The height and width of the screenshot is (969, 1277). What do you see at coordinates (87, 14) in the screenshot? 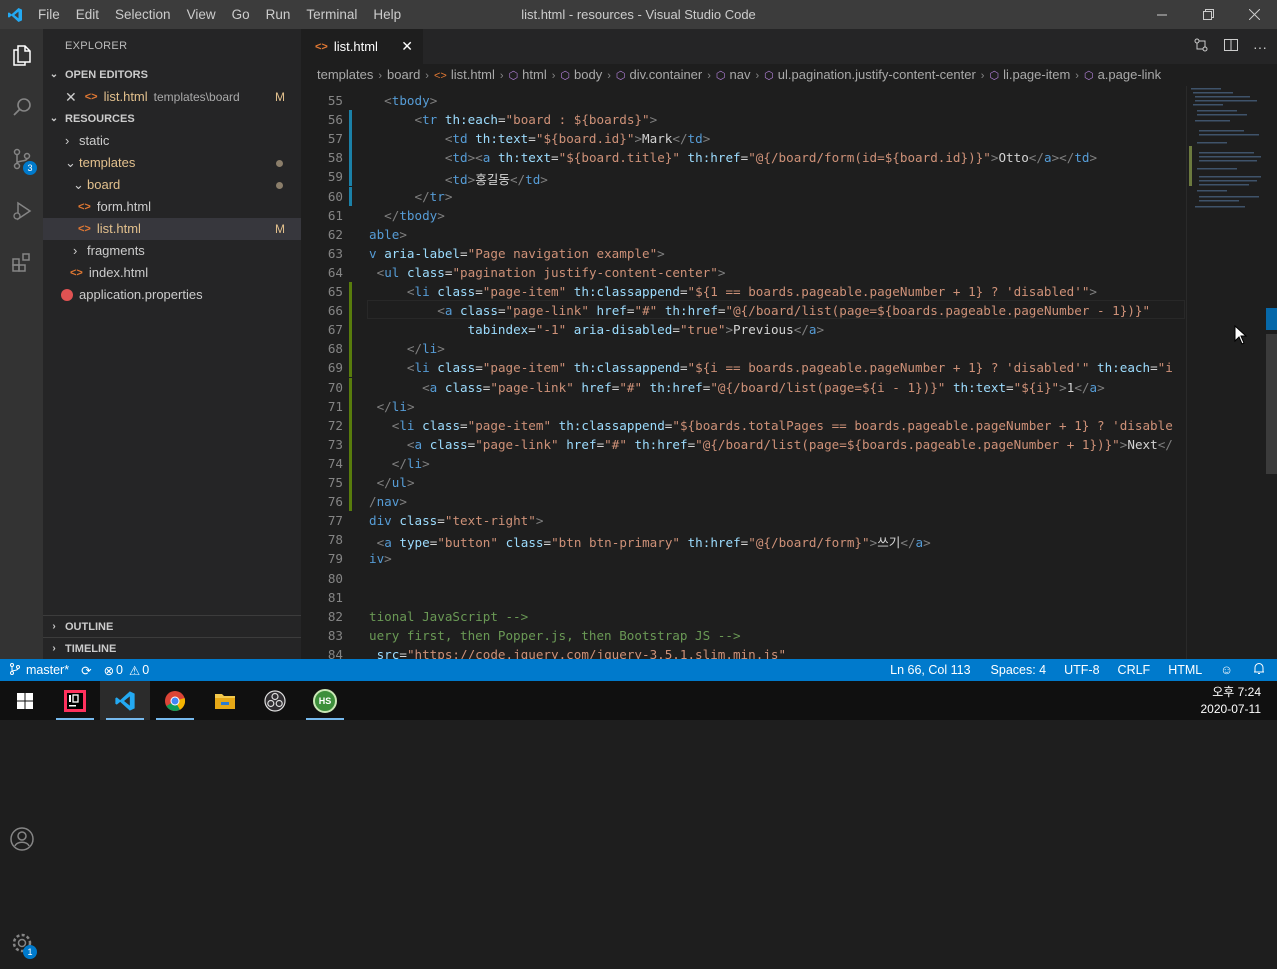
I see `menu-edit: Edit` at bounding box center [87, 14].